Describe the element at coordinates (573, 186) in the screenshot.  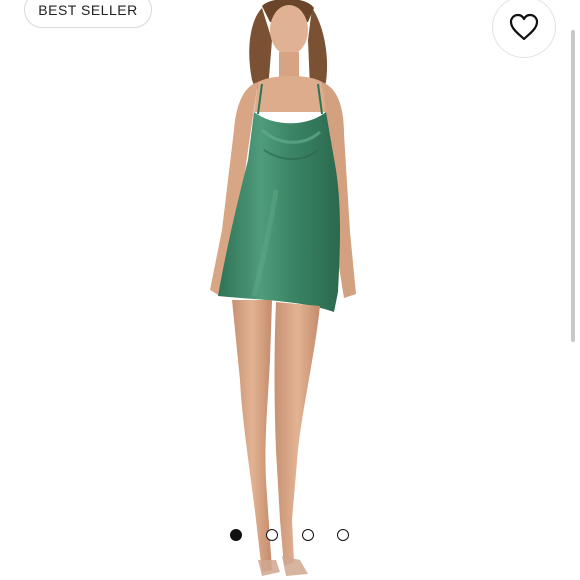
I see `scrollbar` at that location.